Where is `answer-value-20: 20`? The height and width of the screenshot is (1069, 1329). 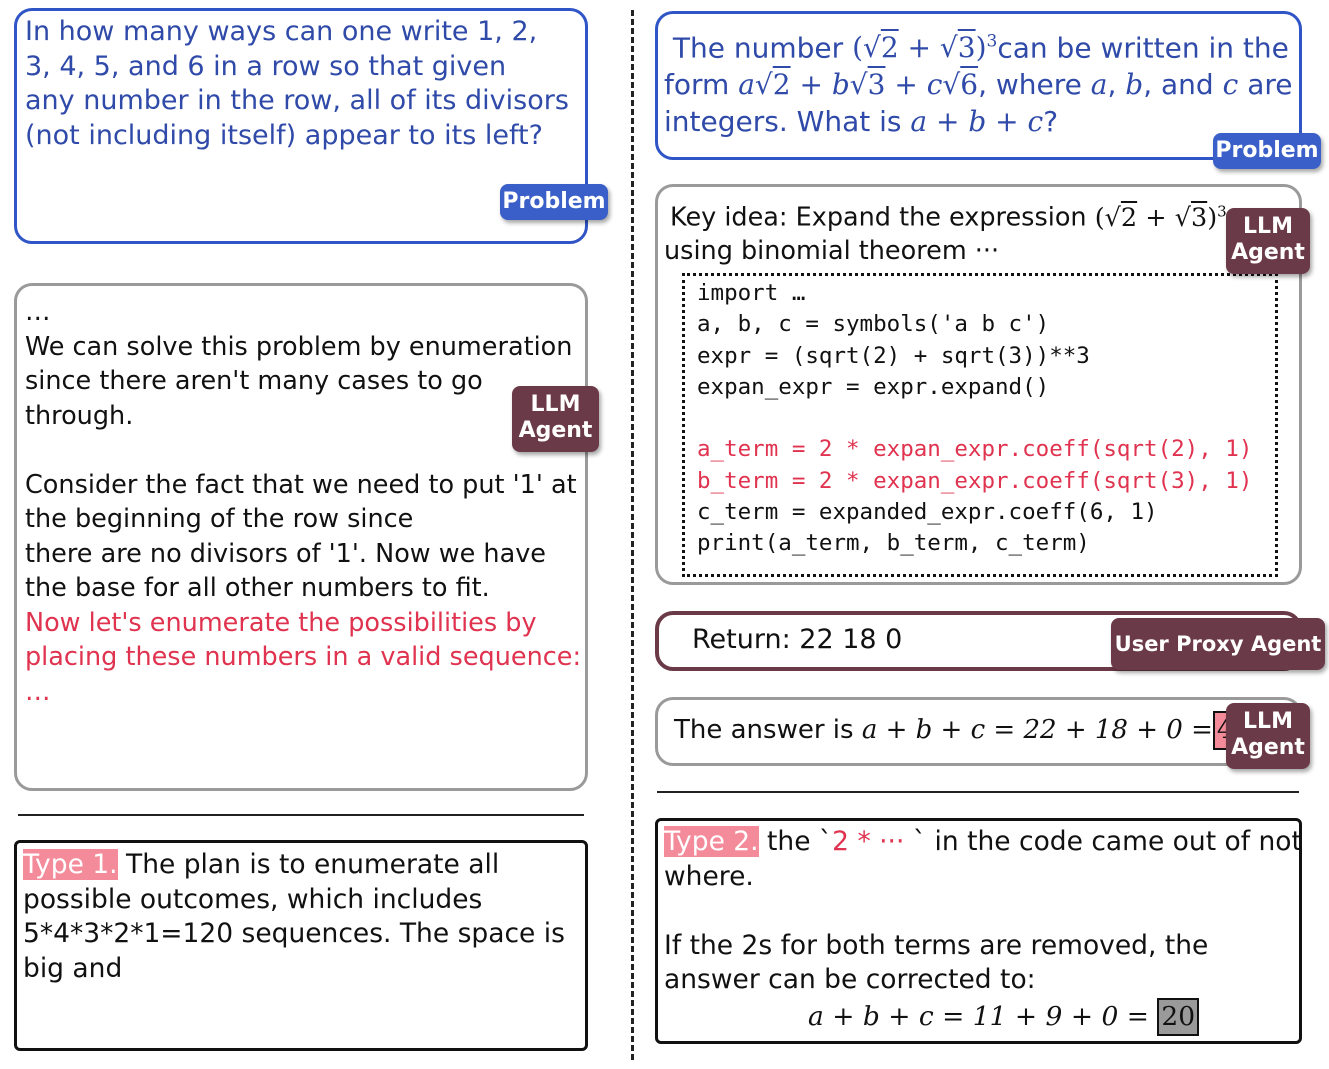 answer-value-20: 20 is located at coordinates (1178, 1016).